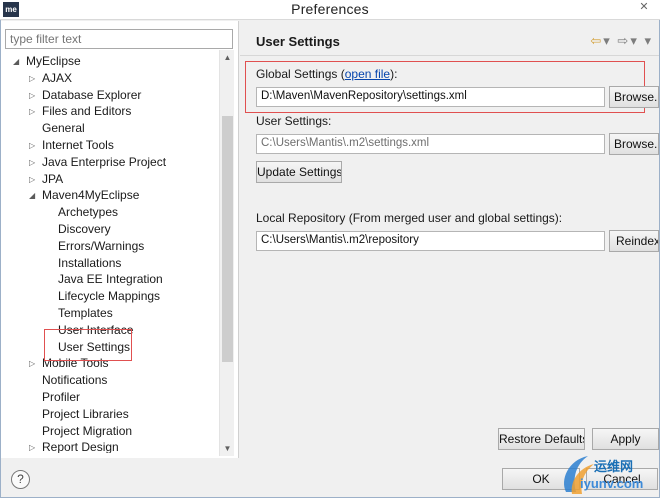 The image size is (660, 498). What do you see at coordinates (614, 466) in the screenshot?
I see `watermark-brand: 运维网` at bounding box center [614, 466].